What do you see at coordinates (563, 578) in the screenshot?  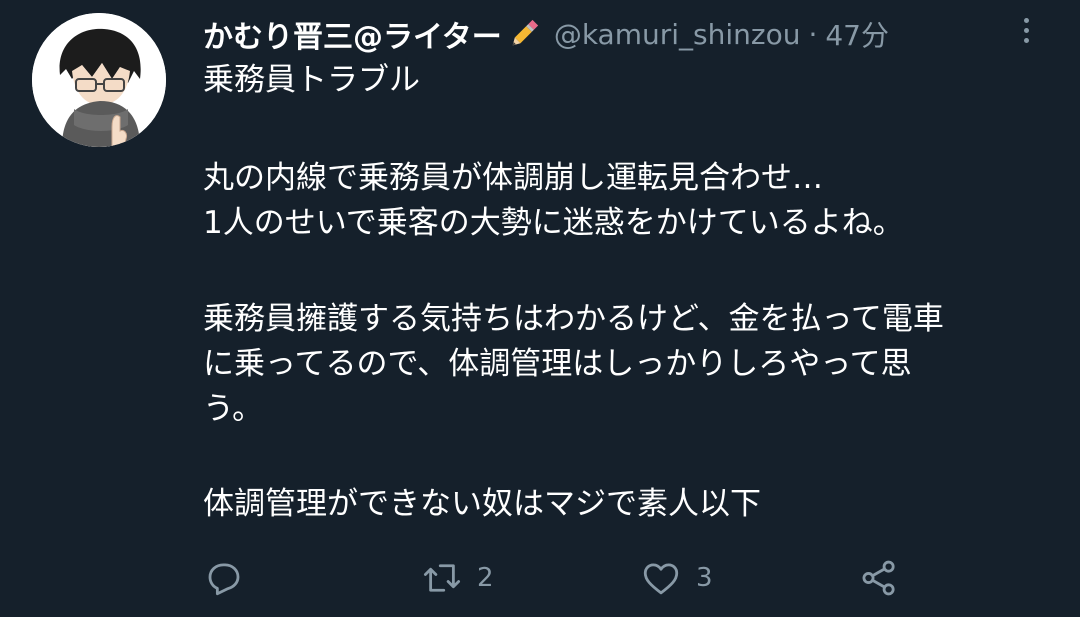 I see `tweet-actions: 2 3` at bounding box center [563, 578].